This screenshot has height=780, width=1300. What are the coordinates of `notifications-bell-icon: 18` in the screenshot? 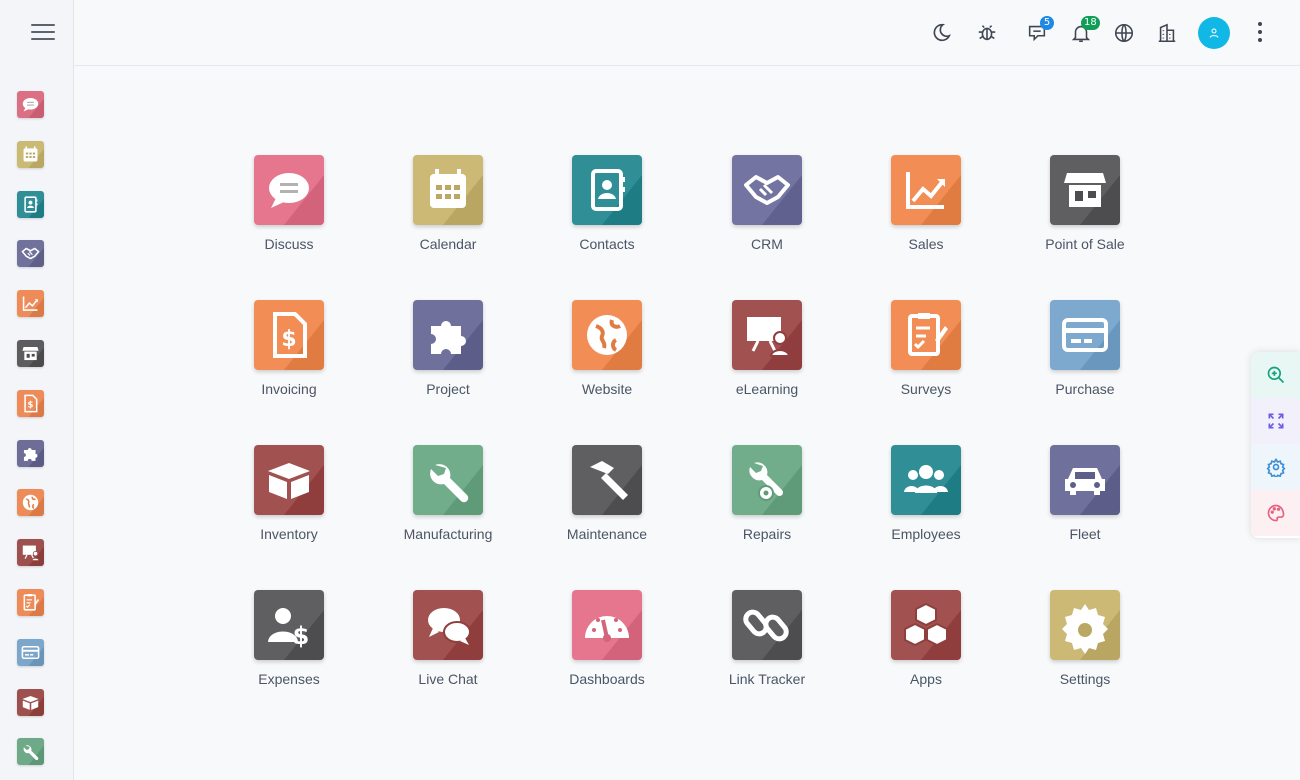 It's located at (1084, 31).